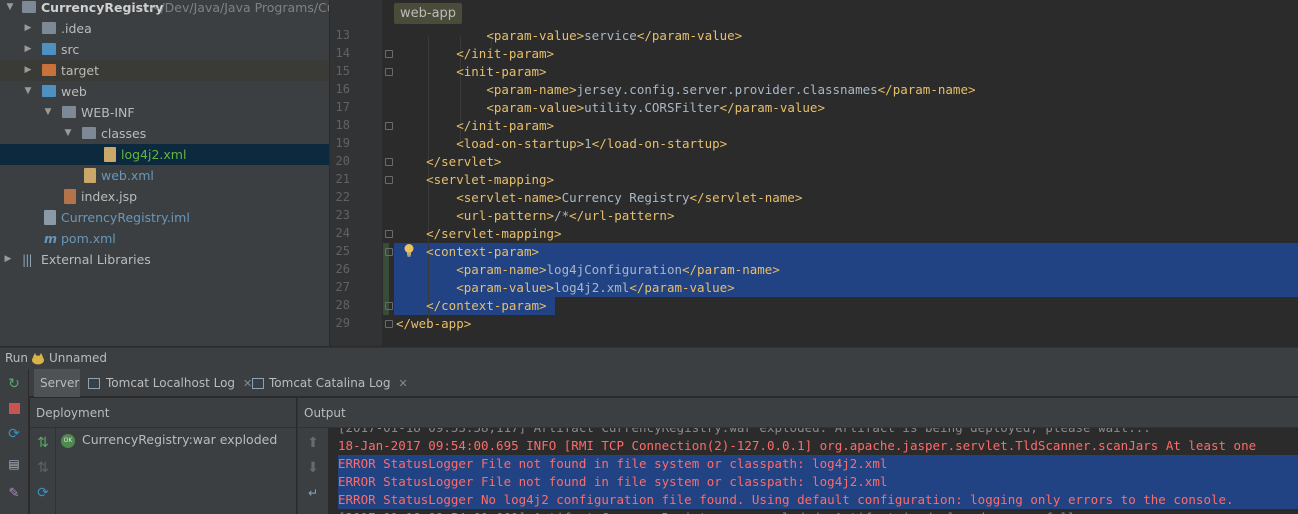 This screenshot has width=1298, height=514. What do you see at coordinates (164, 28) in the screenshot?
I see `tree-item-idea: ▶ .idea` at bounding box center [164, 28].